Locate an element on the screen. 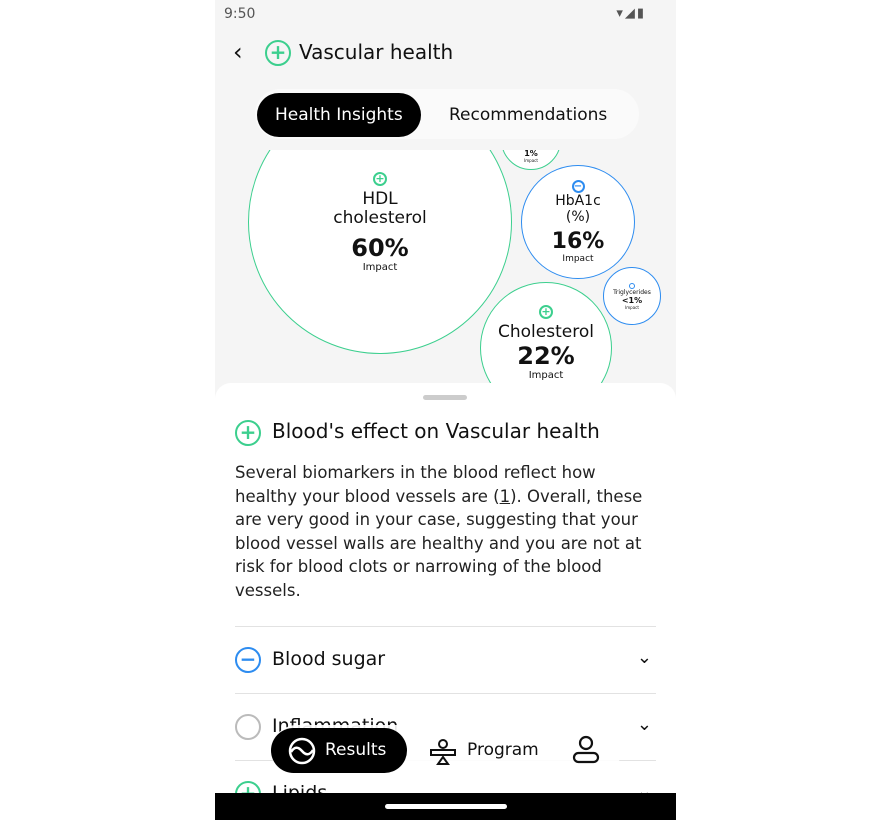  bubble-value: 60% is located at coordinates (380, 247).